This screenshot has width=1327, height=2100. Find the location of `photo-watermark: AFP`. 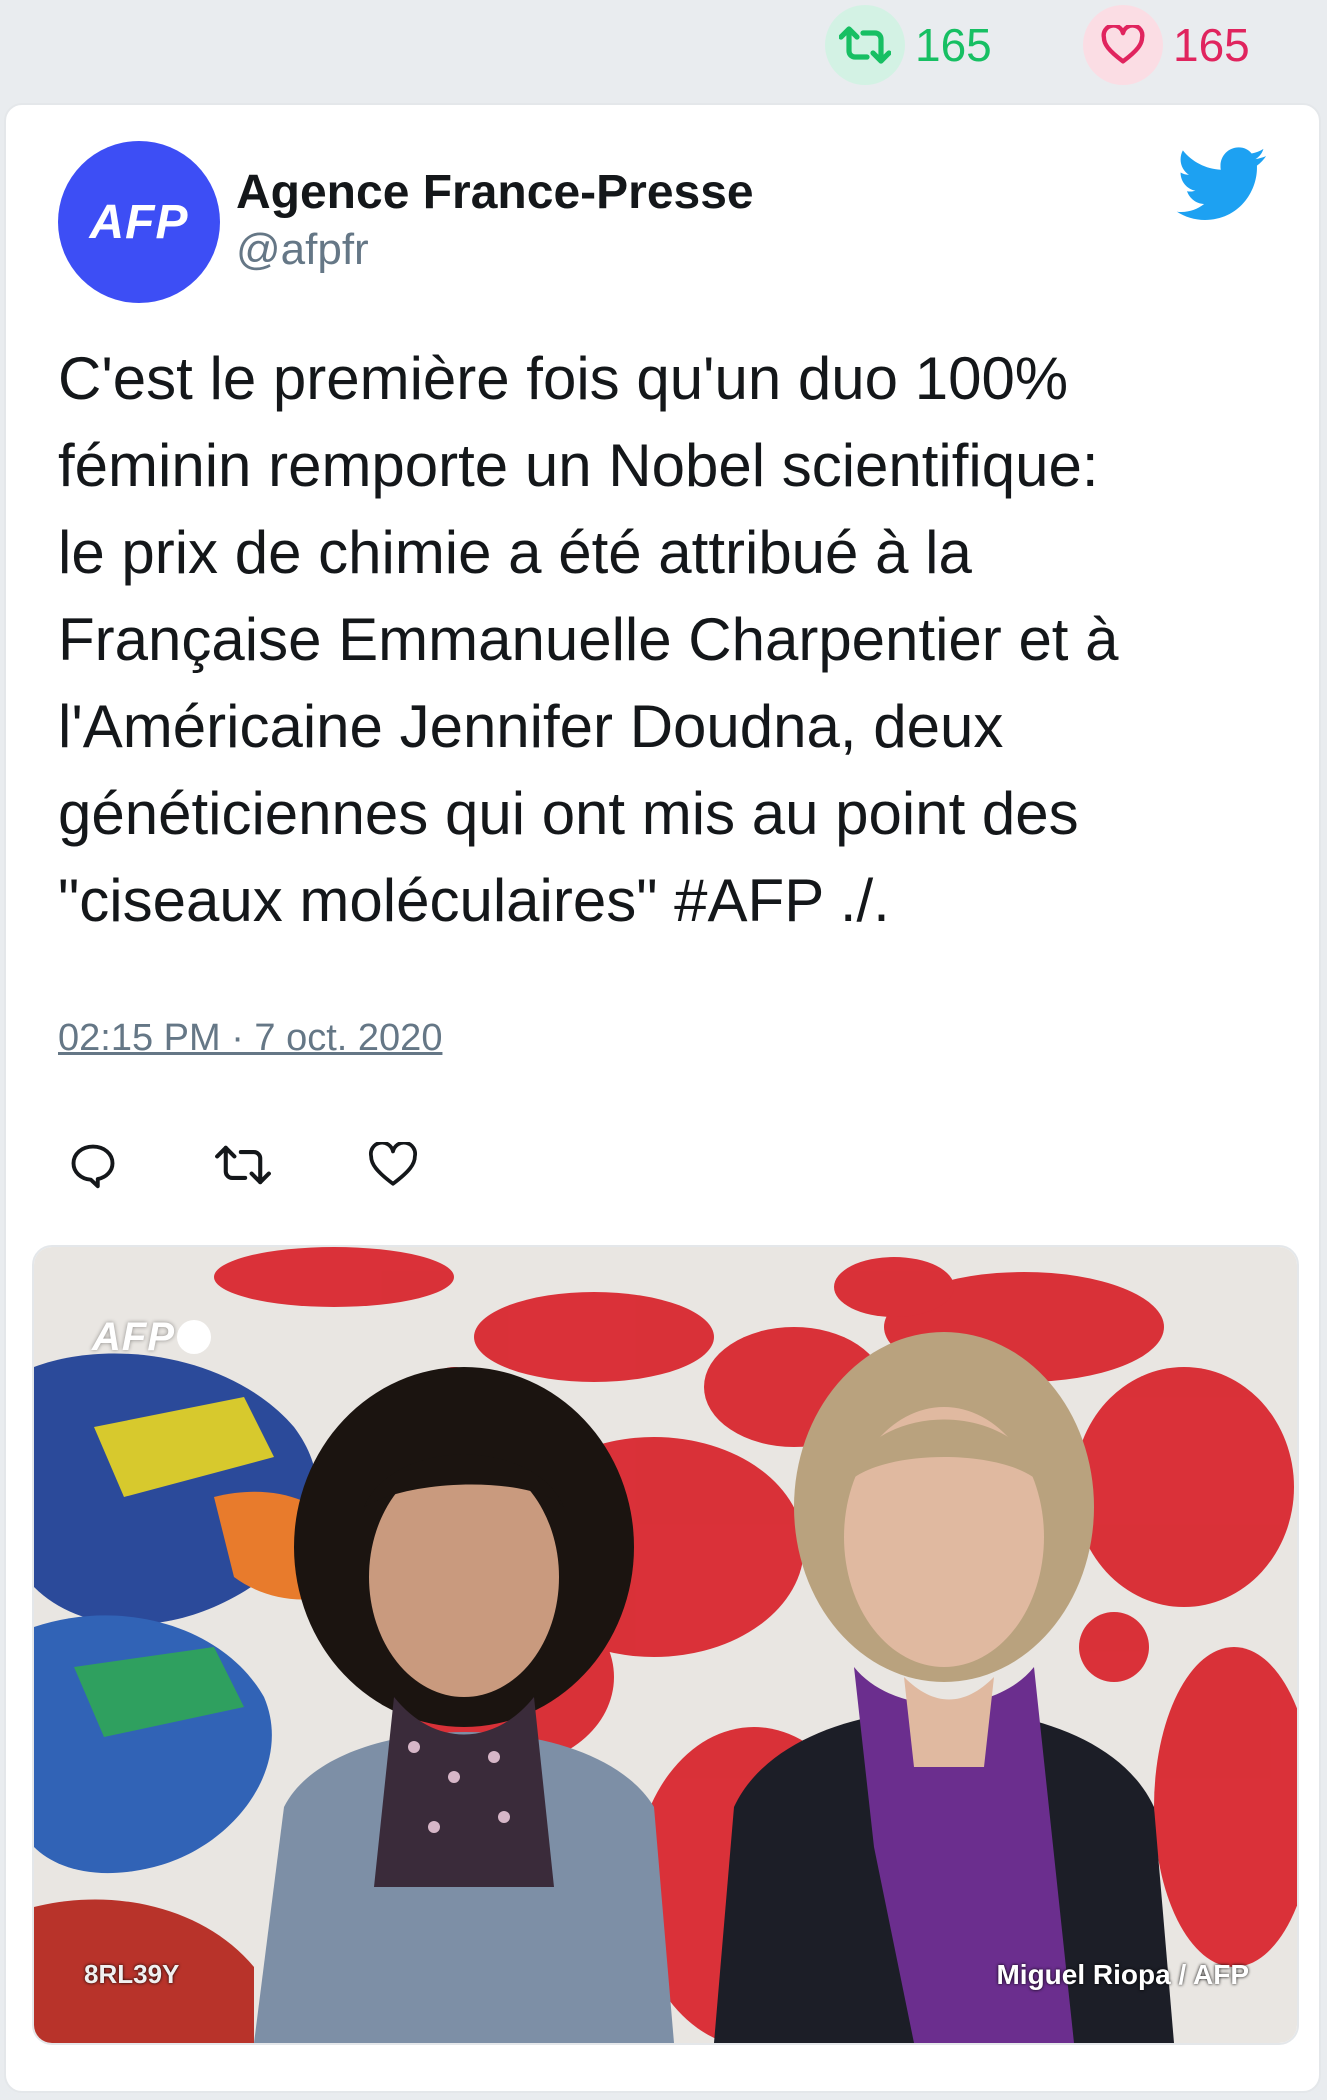

photo-watermark: AFP is located at coordinates (151, 1337).